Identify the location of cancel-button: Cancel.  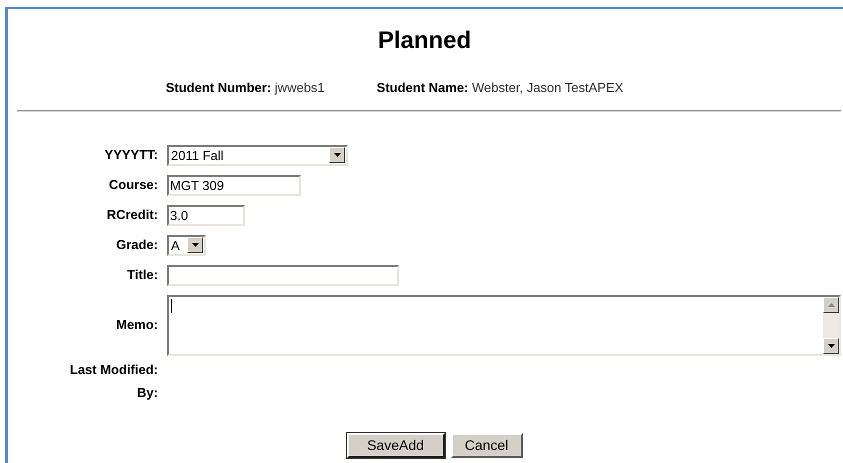
(486, 445).